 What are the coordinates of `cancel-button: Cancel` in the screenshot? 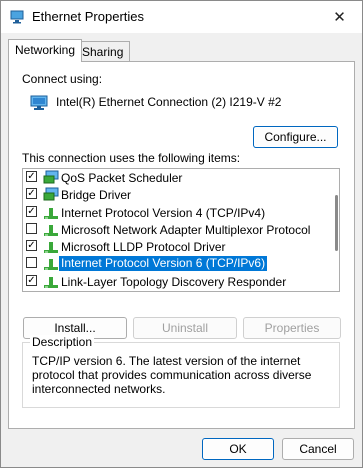 It's located at (318, 449).